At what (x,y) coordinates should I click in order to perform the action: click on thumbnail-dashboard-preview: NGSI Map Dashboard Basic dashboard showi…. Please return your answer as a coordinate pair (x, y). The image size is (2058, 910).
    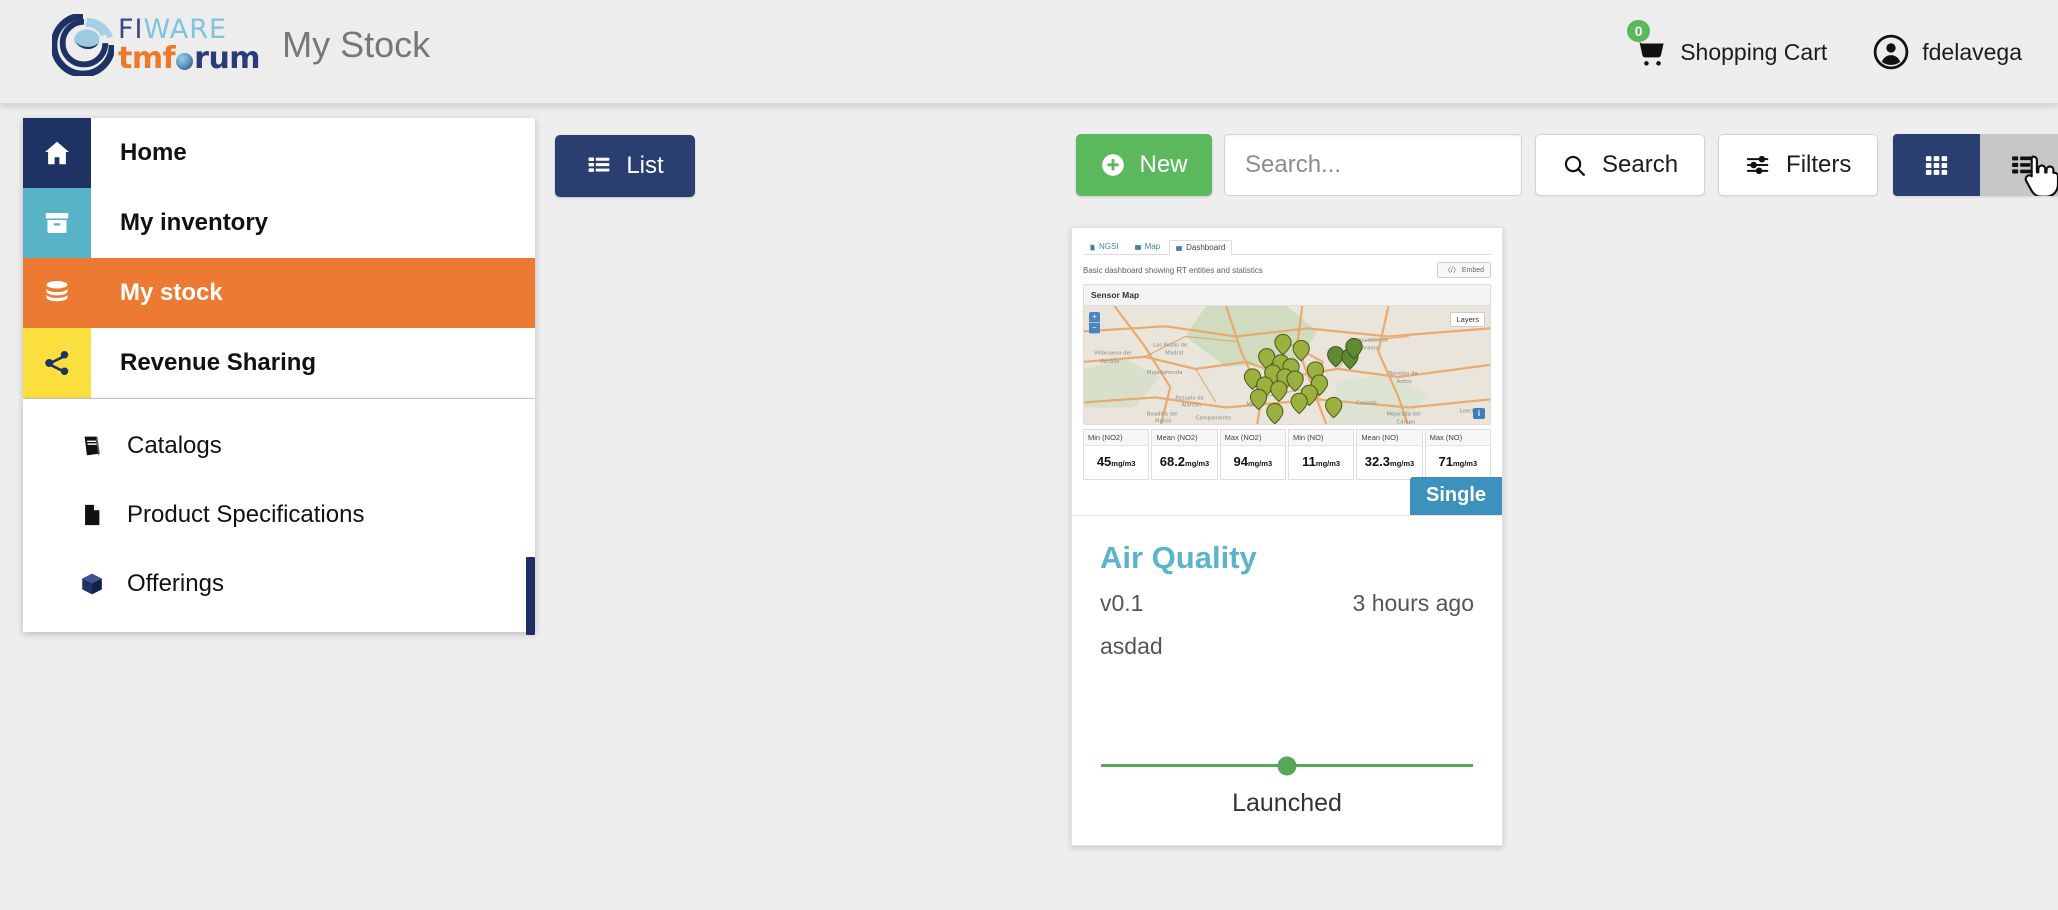
    Looking at the image, I should click on (1287, 371).